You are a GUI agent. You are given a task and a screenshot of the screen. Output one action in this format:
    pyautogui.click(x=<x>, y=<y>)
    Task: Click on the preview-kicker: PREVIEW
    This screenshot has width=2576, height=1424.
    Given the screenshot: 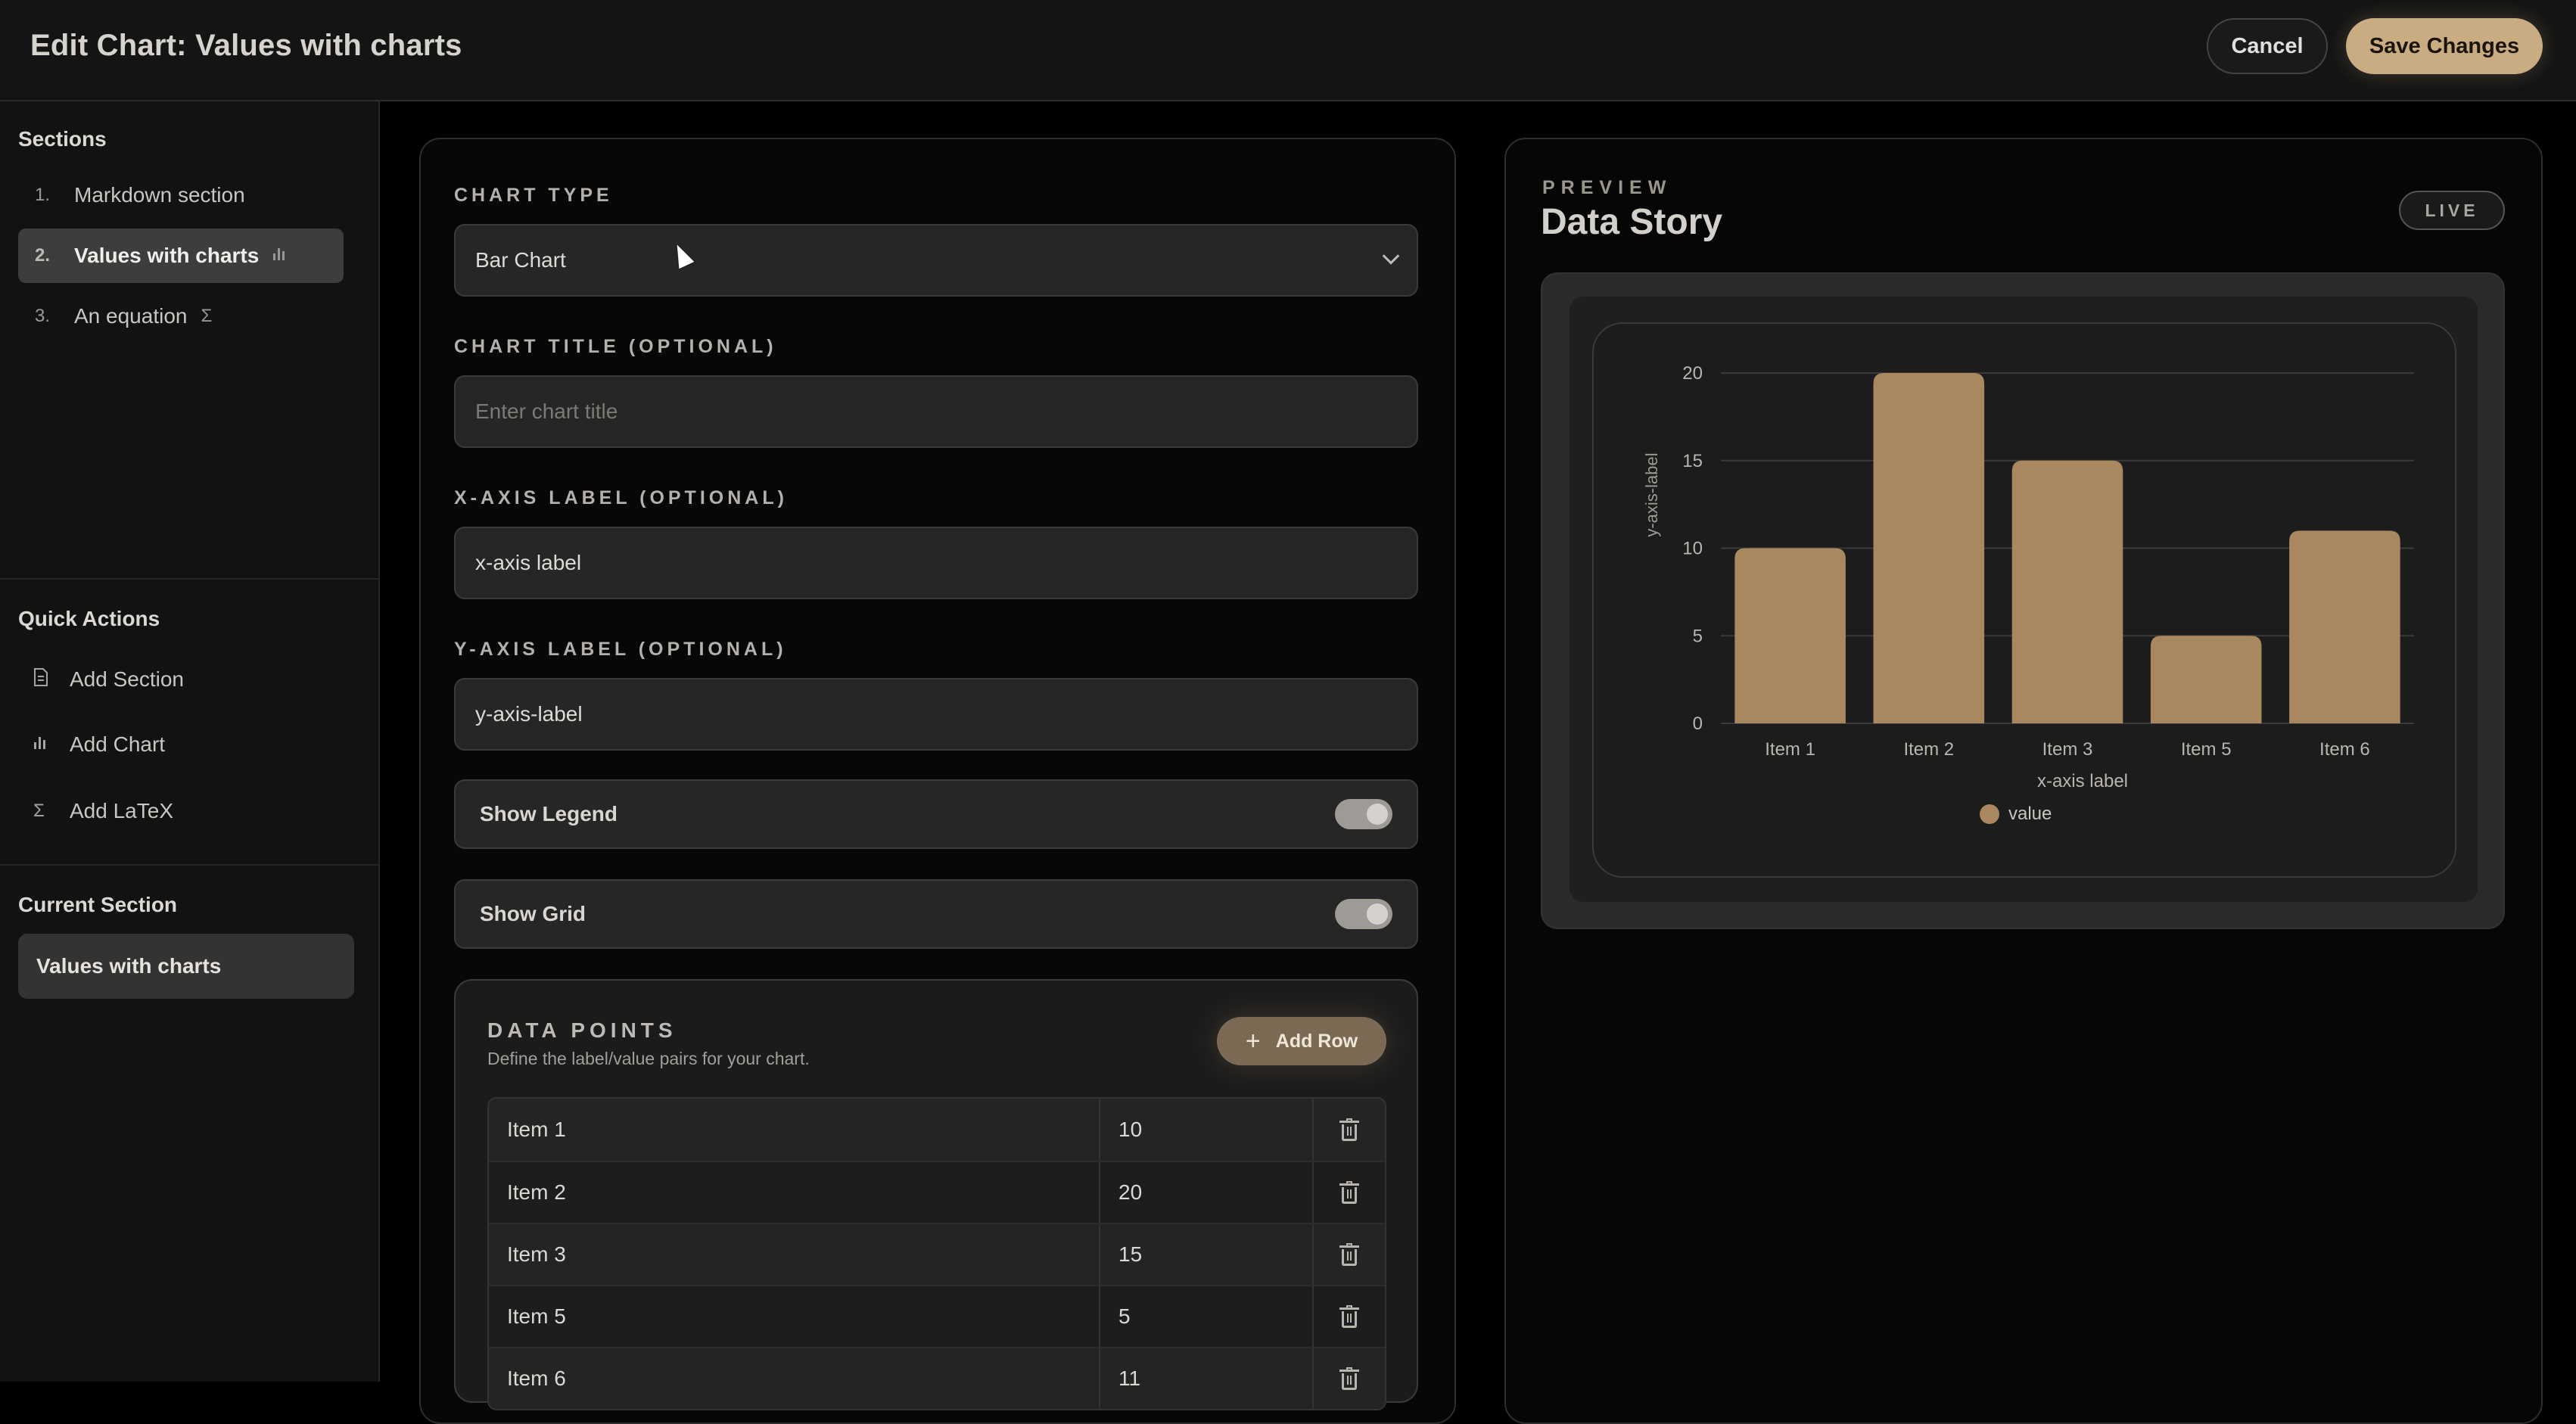 What is the action you would take?
    pyautogui.click(x=1607, y=187)
    